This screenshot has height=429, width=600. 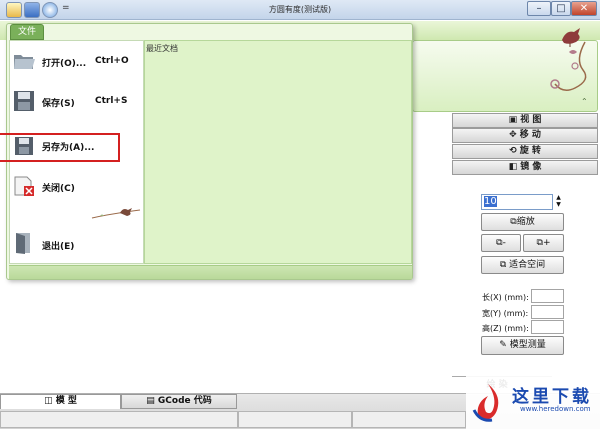 What do you see at coordinates (531, 120) in the screenshot?
I see `tab-view-label: 视 图` at bounding box center [531, 120].